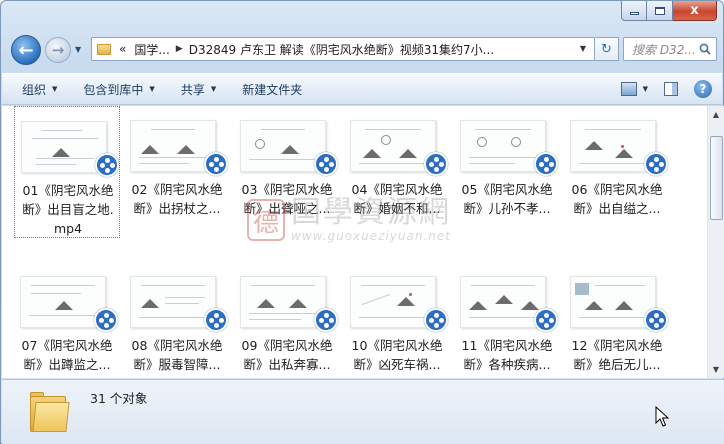 Image resolution: width=724 pixels, height=444 pixels. What do you see at coordinates (34, 89) in the screenshot?
I see `organize-label: 组织` at bounding box center [34, 89].